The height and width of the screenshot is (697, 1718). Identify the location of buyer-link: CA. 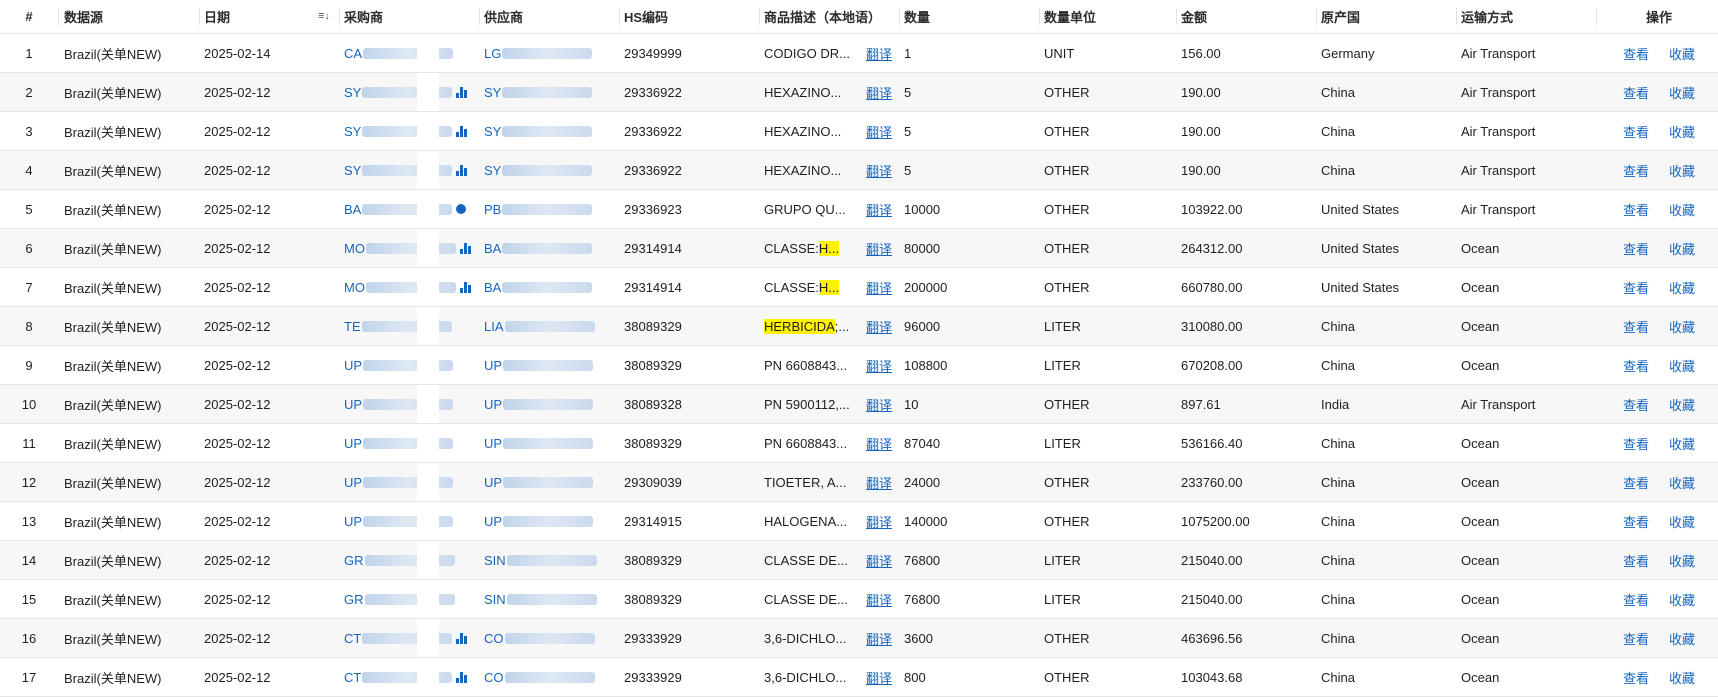
(411, 53).